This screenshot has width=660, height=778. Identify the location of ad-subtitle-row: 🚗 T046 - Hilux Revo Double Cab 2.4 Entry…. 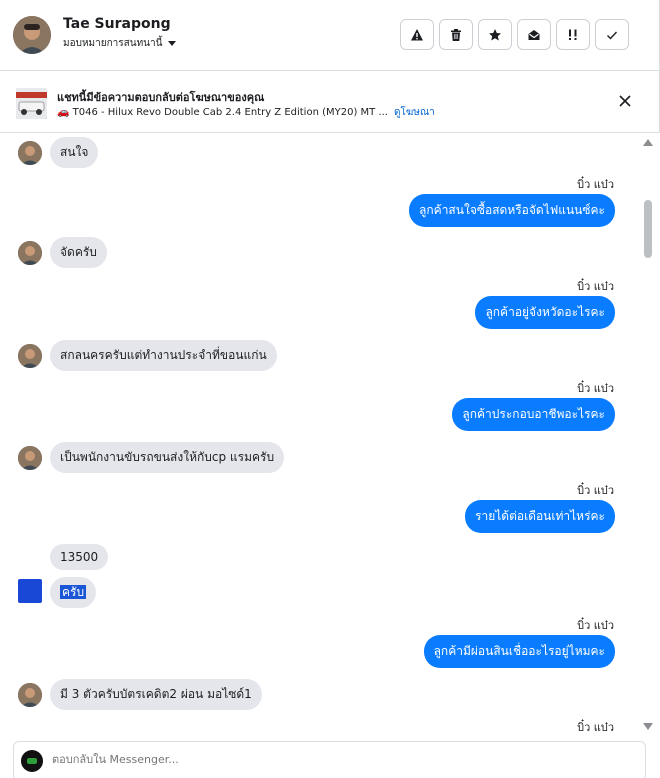
(246, 112).